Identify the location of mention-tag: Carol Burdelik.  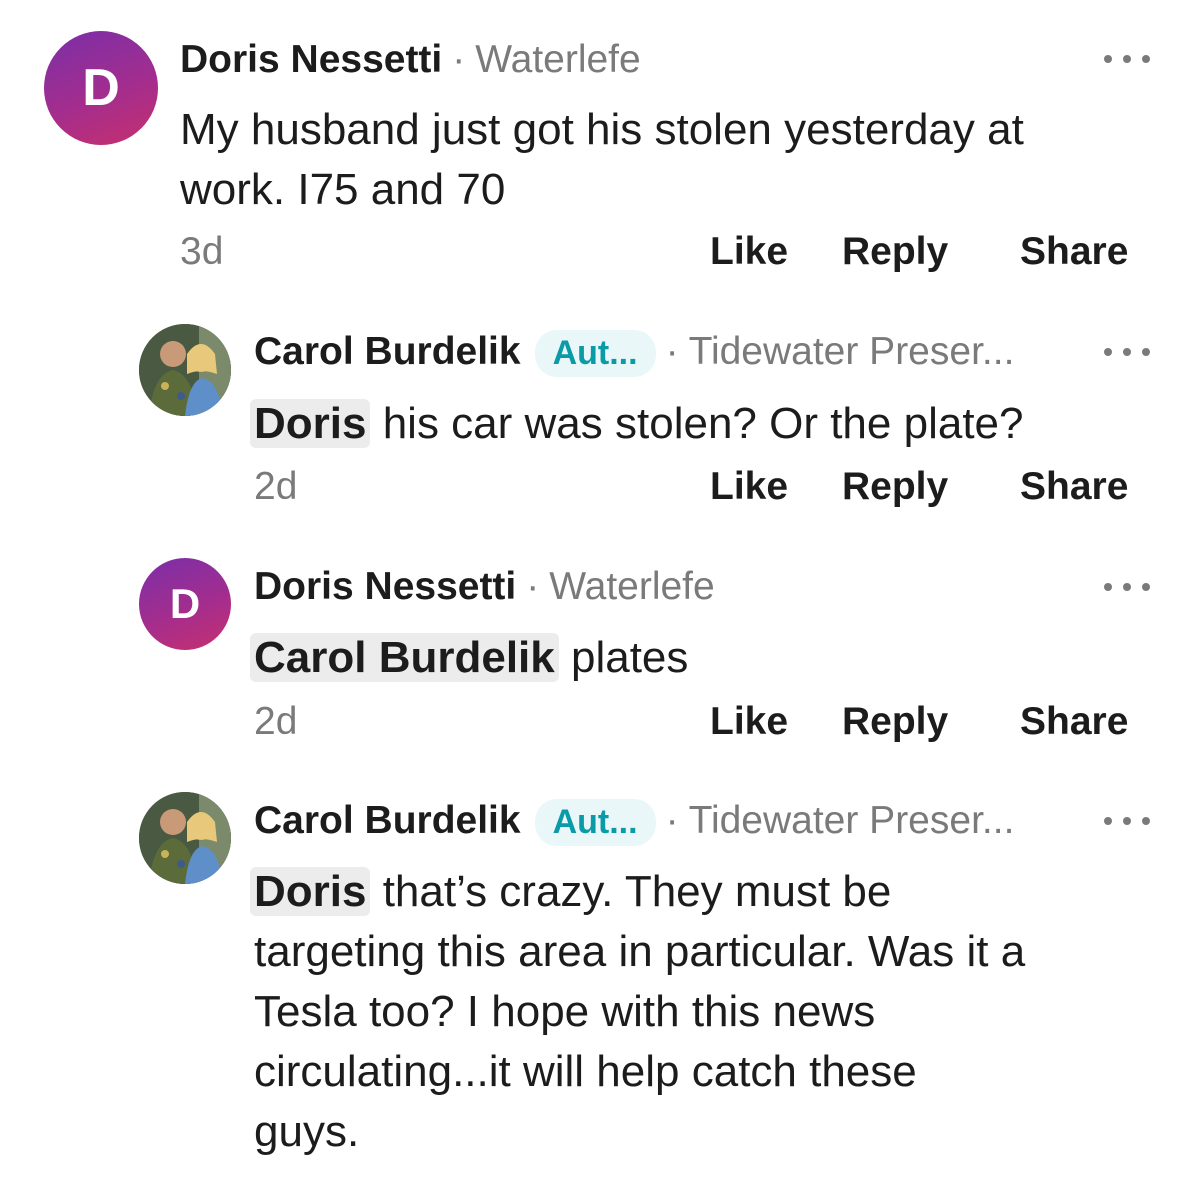
(404, 657).